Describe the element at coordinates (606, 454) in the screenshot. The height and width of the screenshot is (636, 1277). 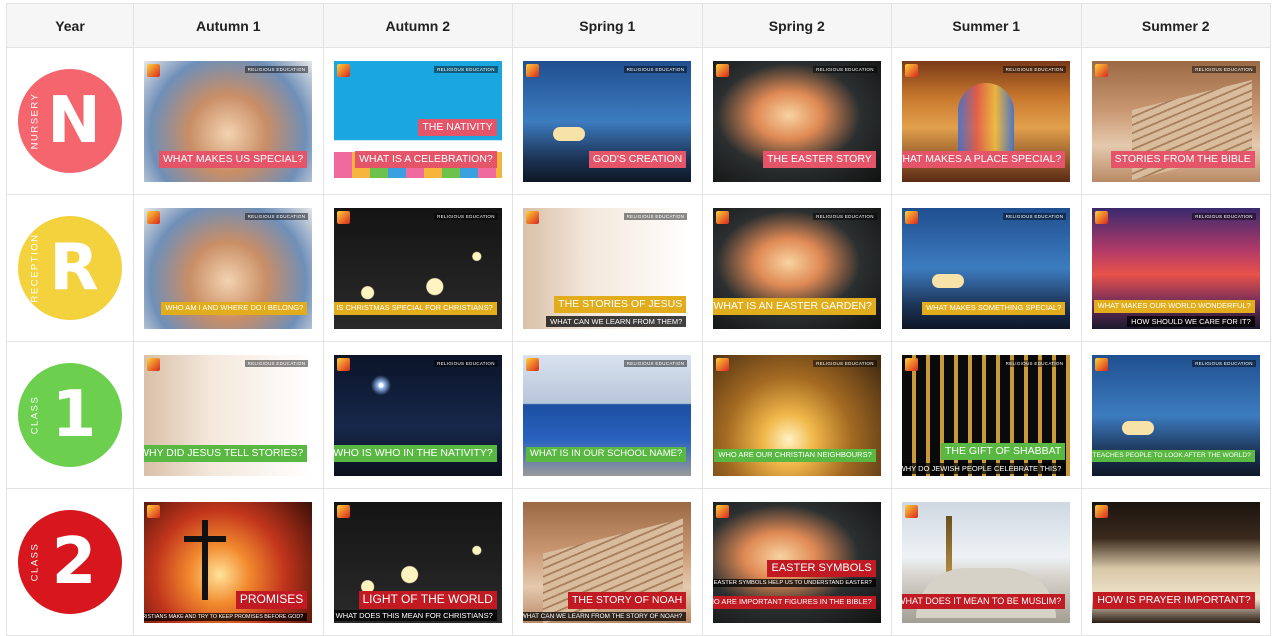
I see `topic-title: WHAT IS IN OUR SCHOOL NAME?` at that location.